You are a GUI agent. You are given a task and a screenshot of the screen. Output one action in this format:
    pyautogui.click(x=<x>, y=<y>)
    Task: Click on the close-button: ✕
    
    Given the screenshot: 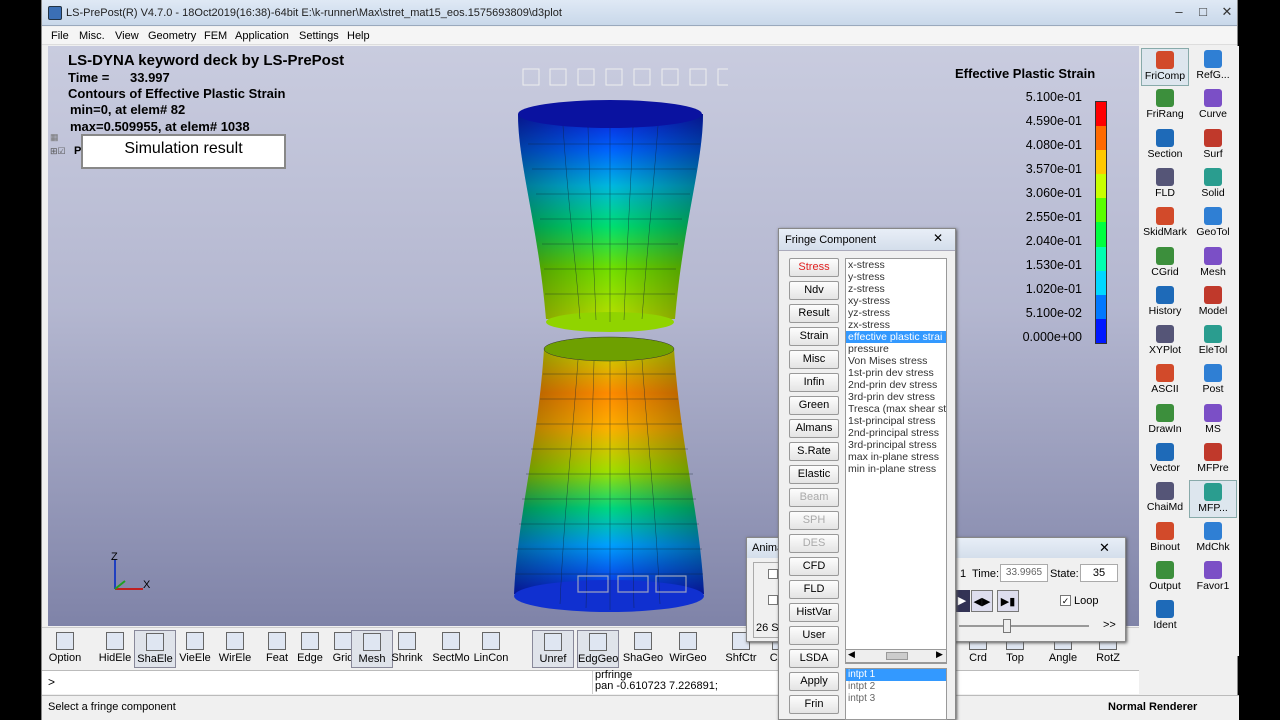 What is the action you would take?
    pyautogui.click(x=1227, y=12)
    